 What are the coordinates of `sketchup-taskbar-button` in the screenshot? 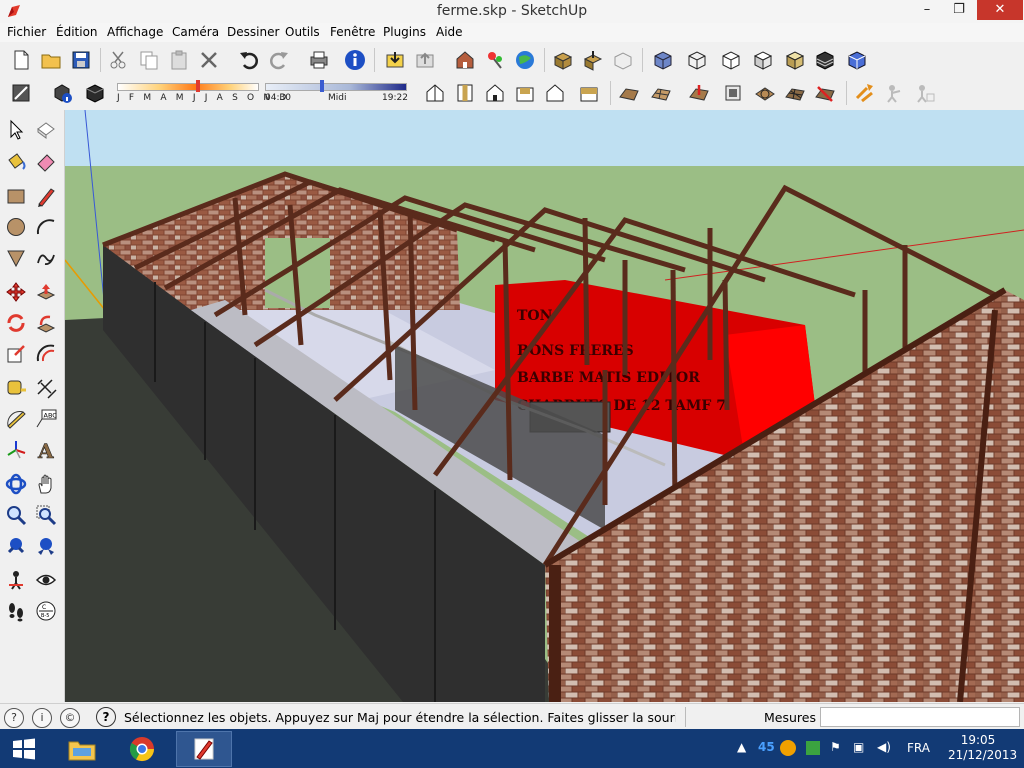 It's located at (204, 749).